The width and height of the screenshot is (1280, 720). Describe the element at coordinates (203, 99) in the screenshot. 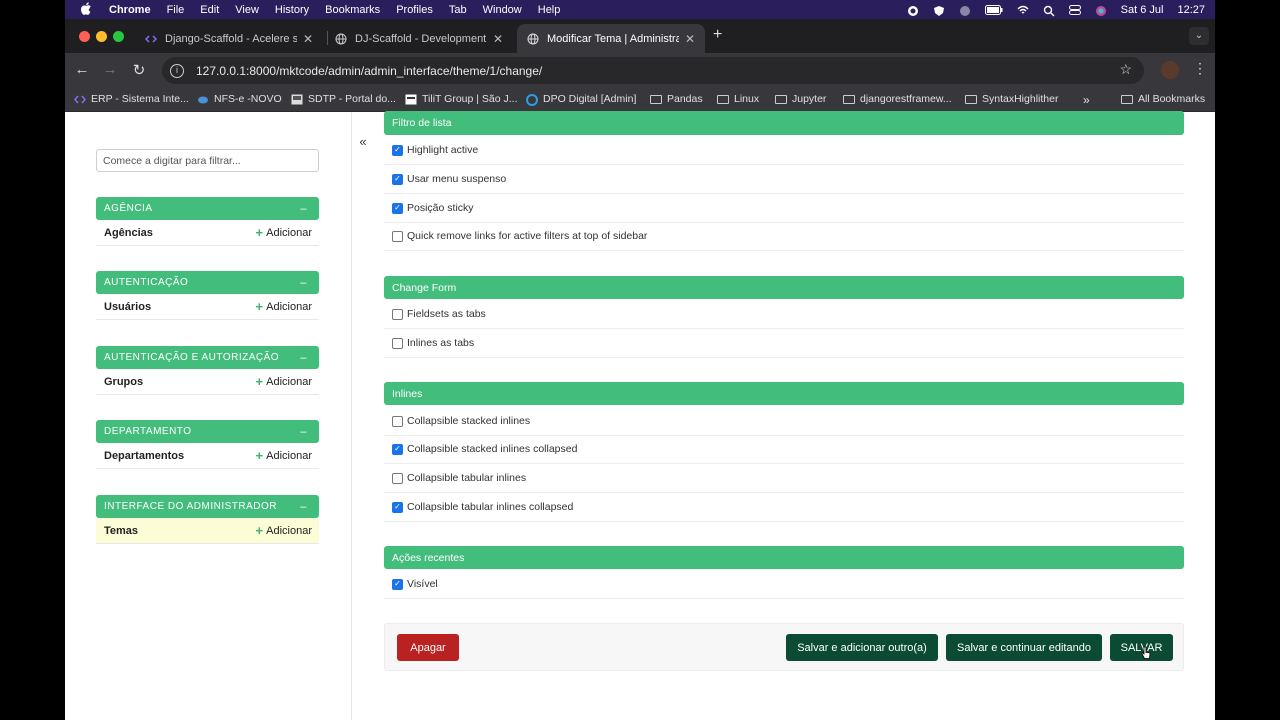

I see `cloud-icon` at that location.